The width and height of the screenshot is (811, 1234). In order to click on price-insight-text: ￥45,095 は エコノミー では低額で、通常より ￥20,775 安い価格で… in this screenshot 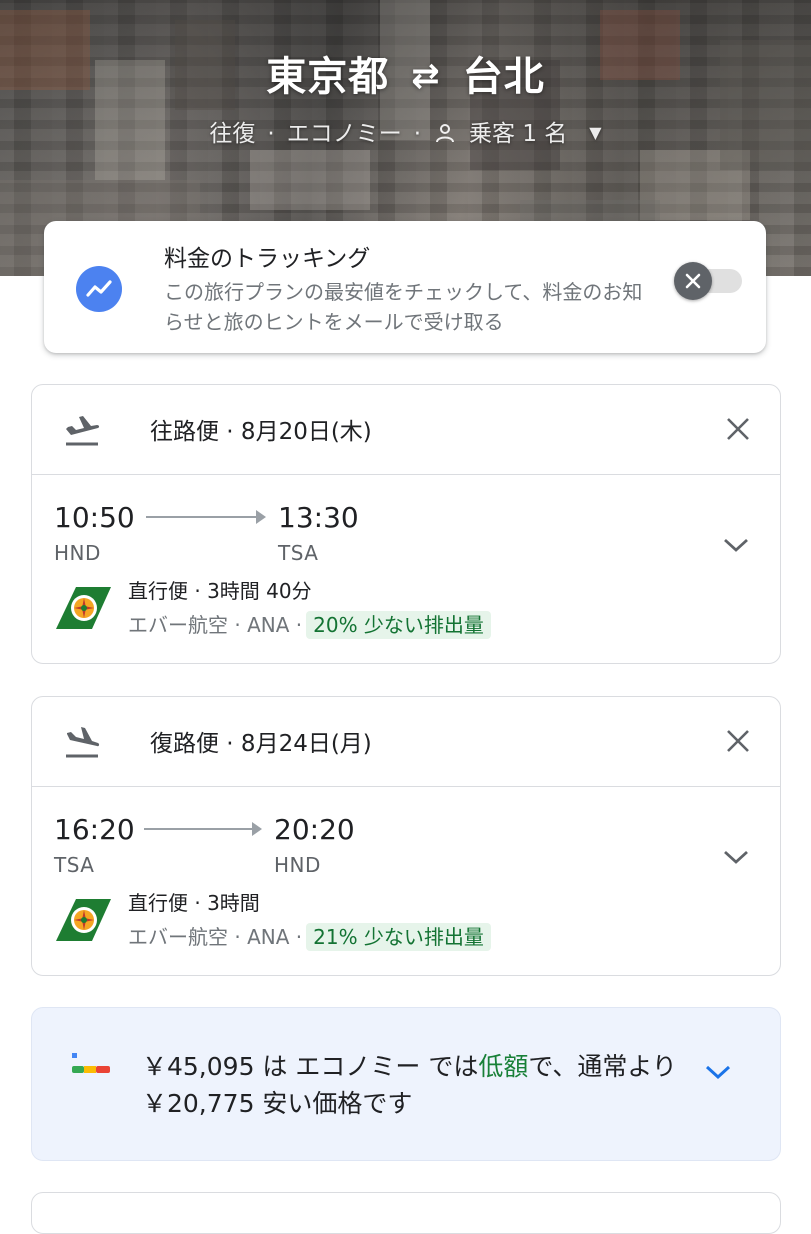, I will do `click(412, 1085)`.